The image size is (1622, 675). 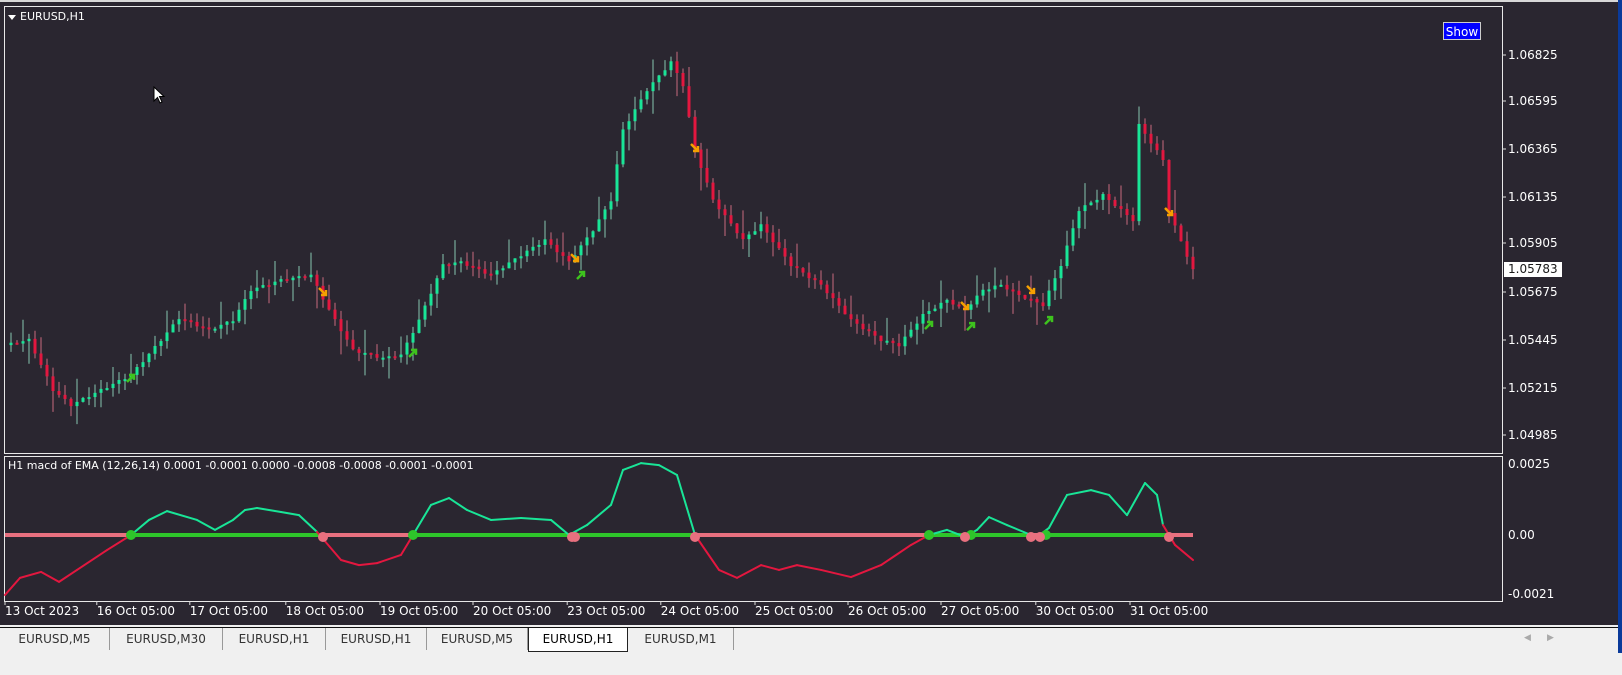 I want to click on symbol-text: EURUSD,H1, so click(x=52, y=16).